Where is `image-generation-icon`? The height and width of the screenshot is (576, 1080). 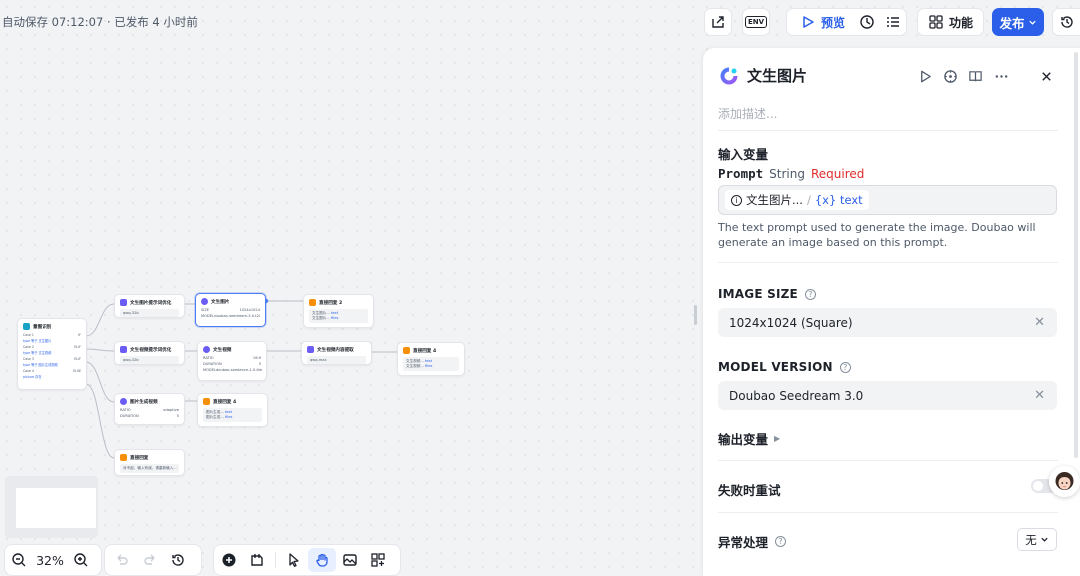 image-generation-icon is located at coordinates (729, 76).